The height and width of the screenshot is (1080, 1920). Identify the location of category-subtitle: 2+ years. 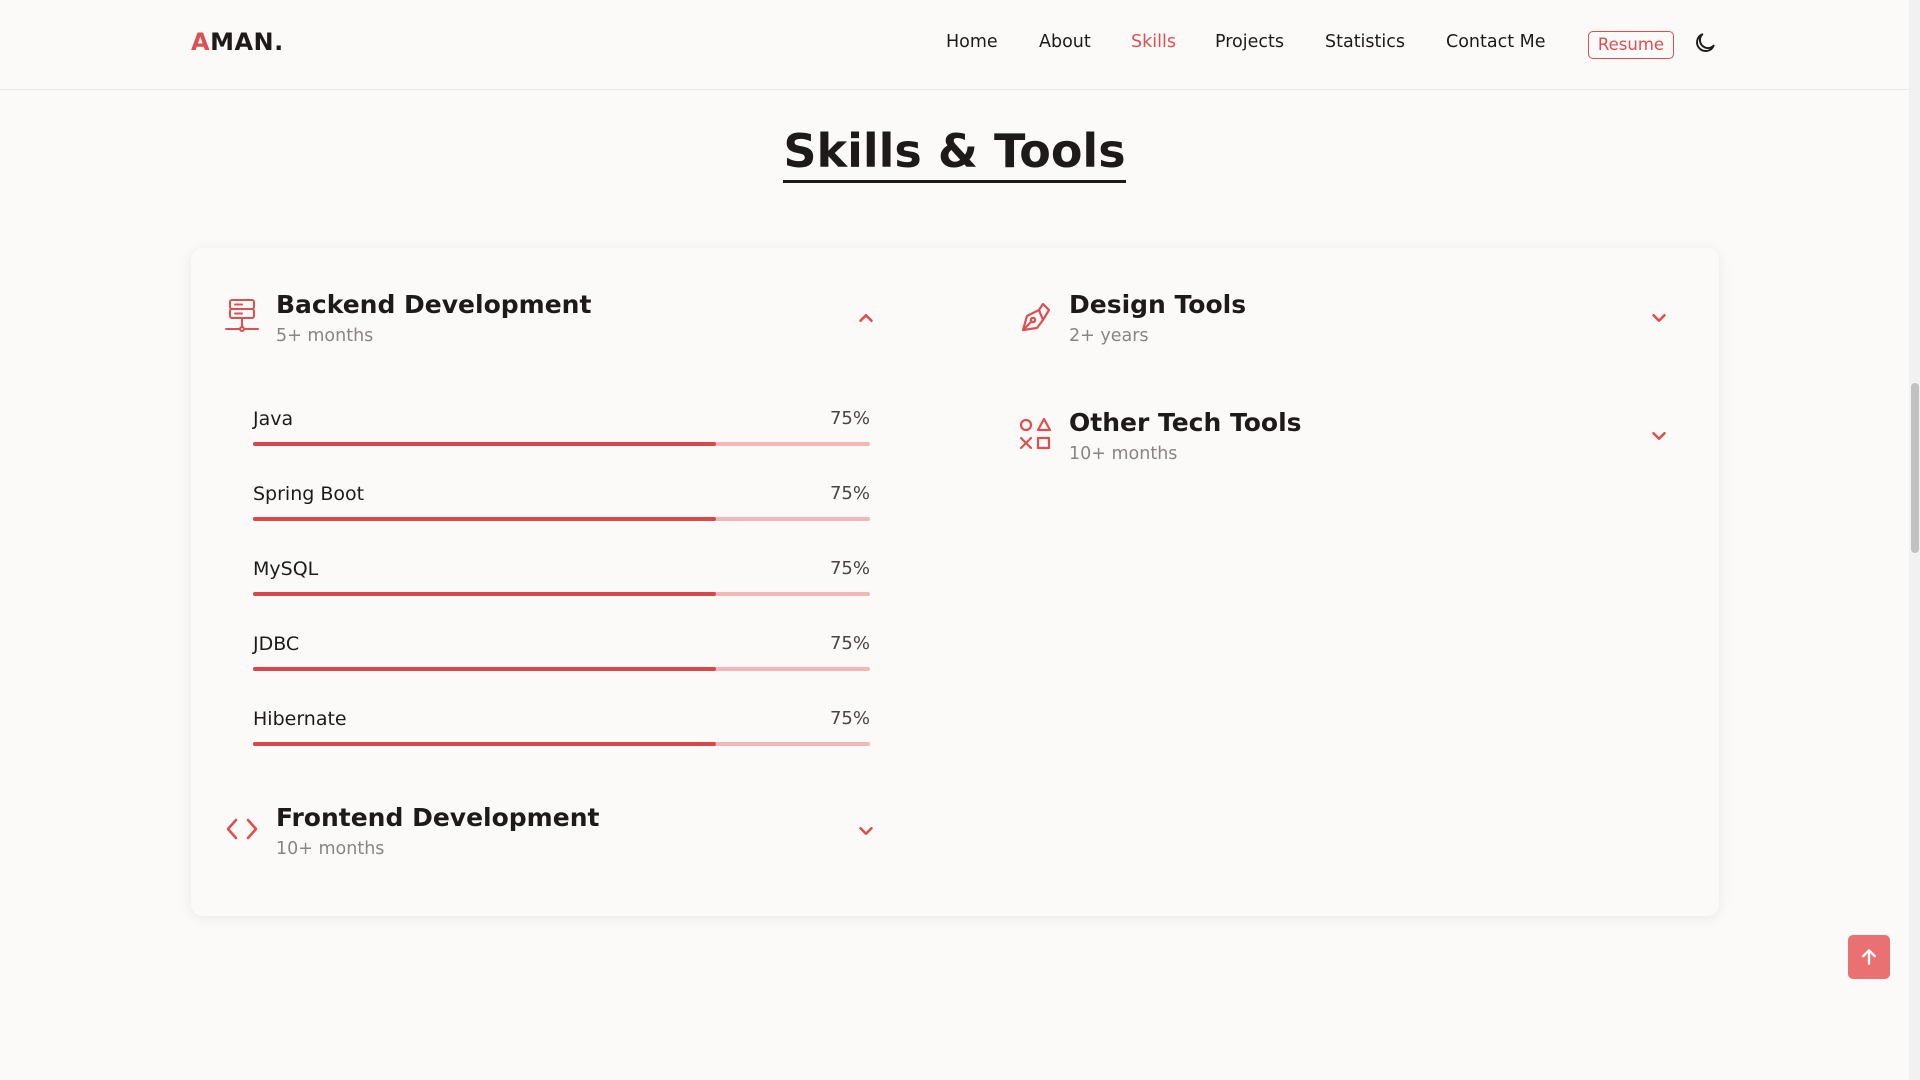
(1109, 336).